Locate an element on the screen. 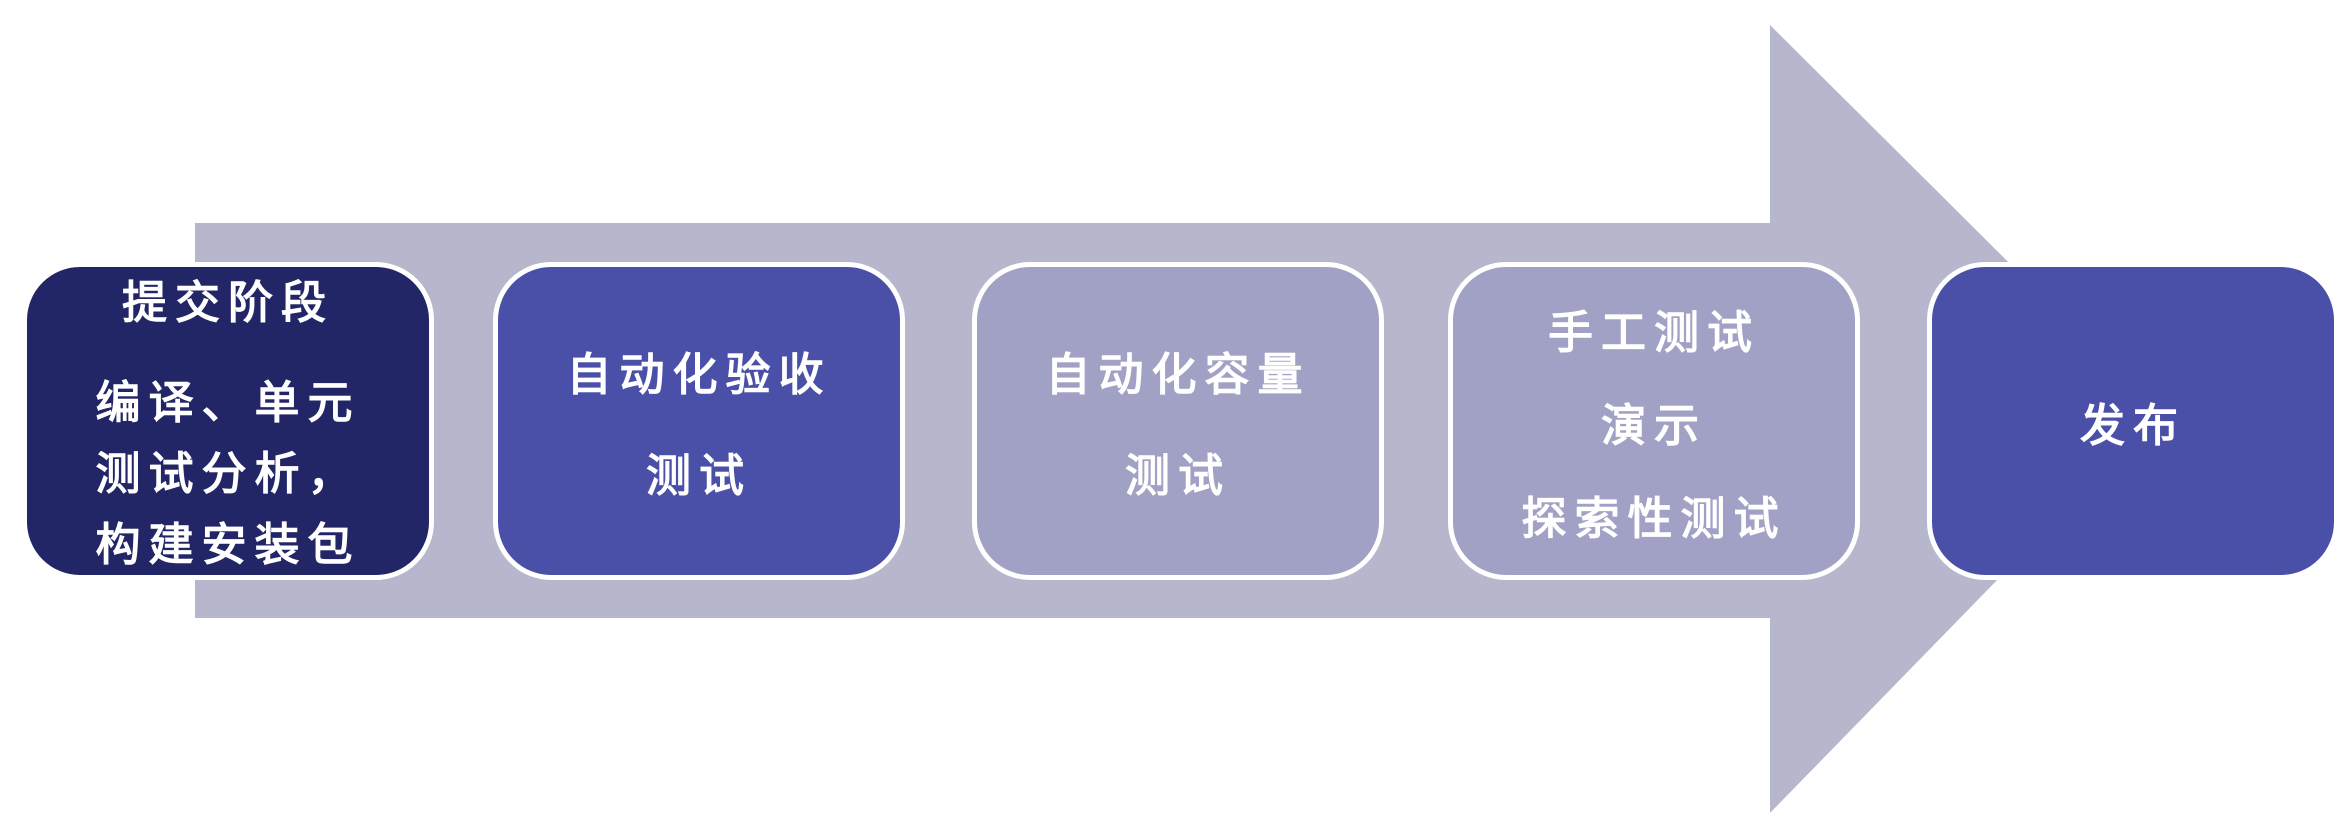  stage-automated-capacity: 自动化容量 测试 is located at coordinates (1178, 421).